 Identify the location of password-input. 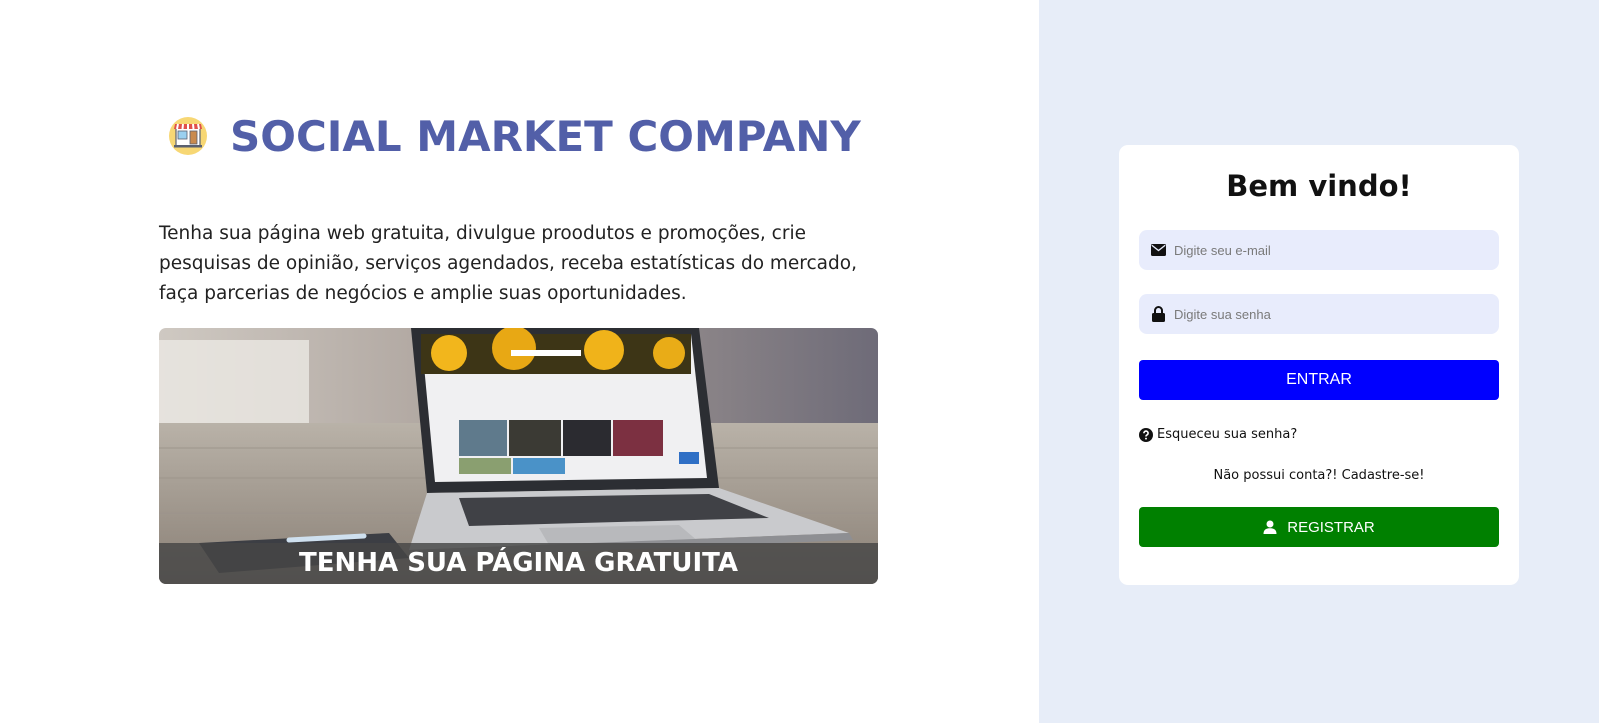
(1336, 314).